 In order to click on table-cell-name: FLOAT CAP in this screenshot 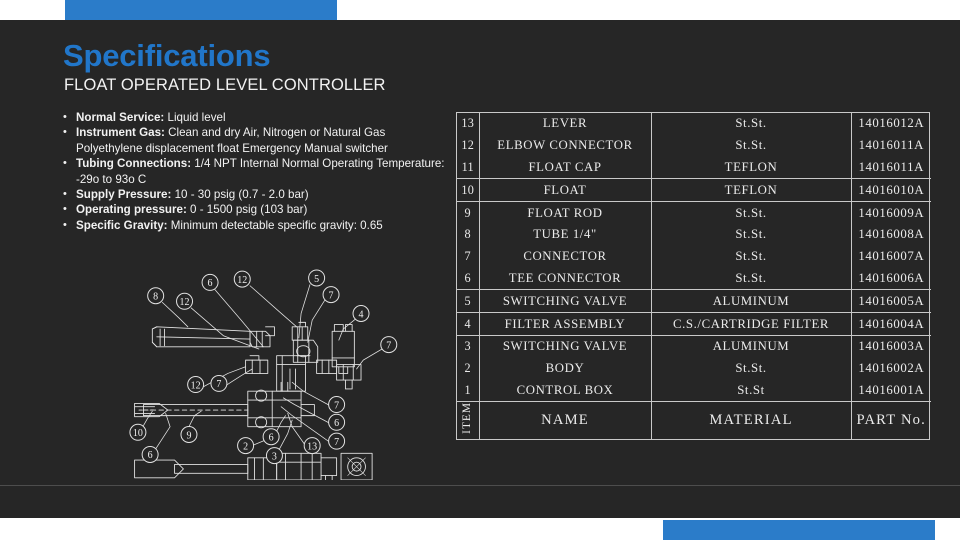, I will do `click(565, 168)`.